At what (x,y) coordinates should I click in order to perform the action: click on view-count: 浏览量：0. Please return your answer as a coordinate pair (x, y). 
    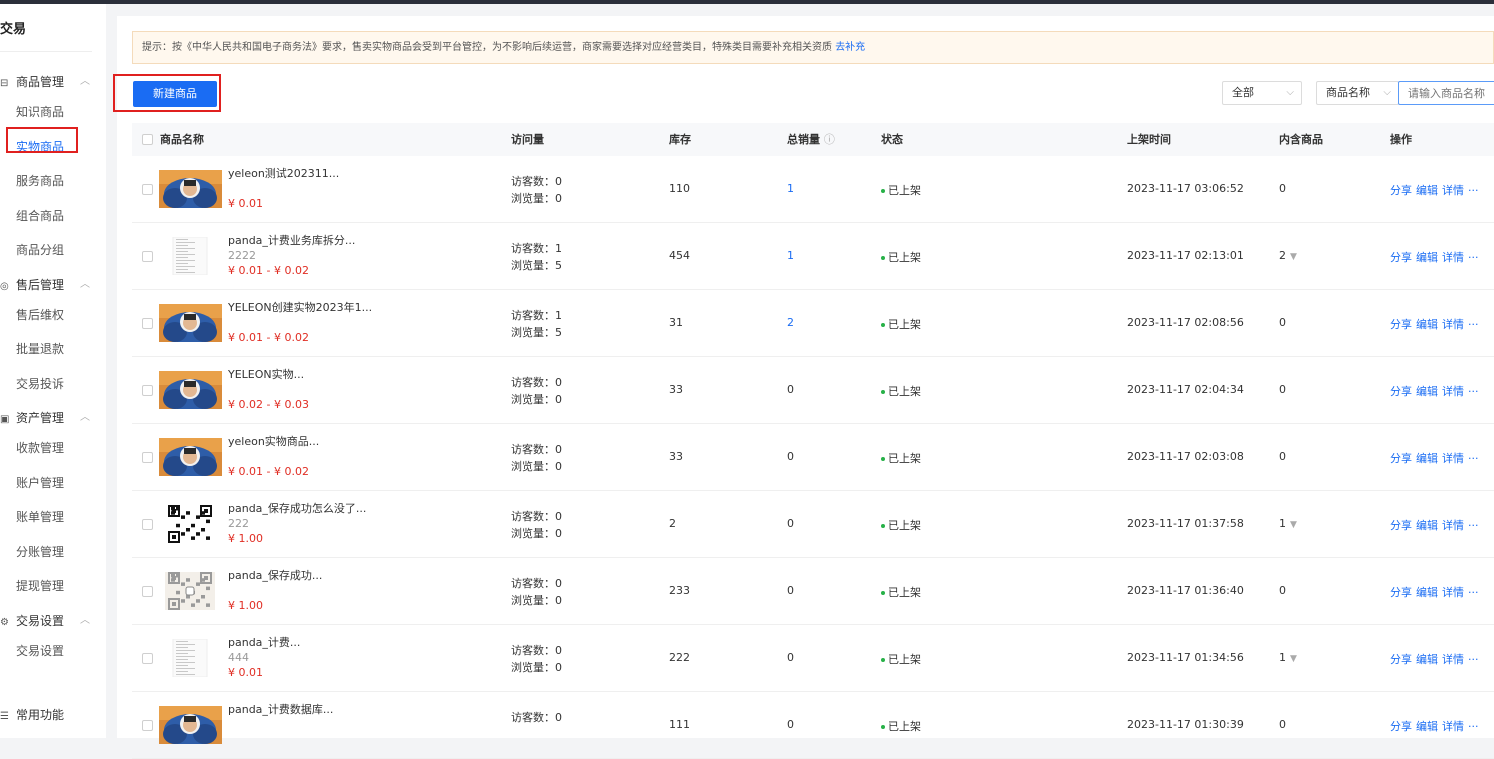
    Looking at the image, I should click on (536, 399).